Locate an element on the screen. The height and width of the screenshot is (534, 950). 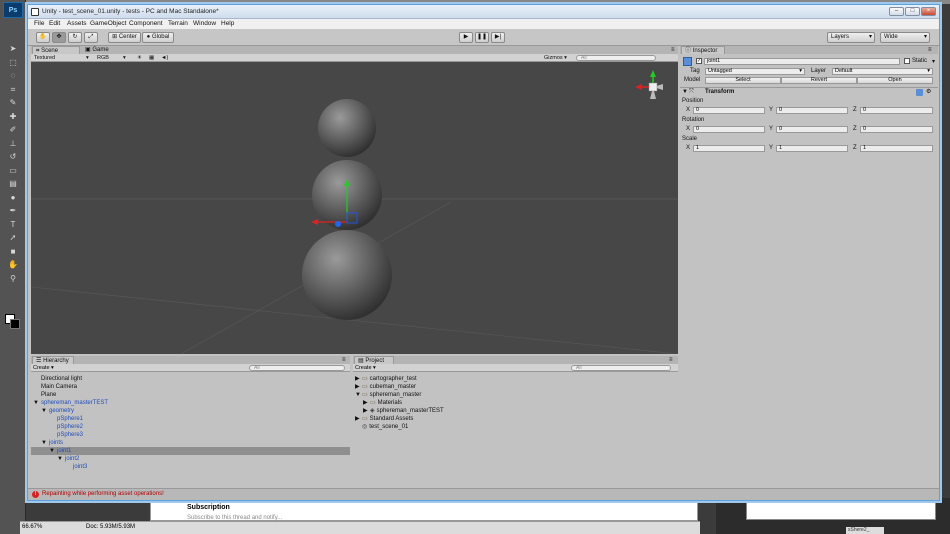
hierarchy-item: ▼ sphereman_masterTEST is located at coordinates (69, 403).